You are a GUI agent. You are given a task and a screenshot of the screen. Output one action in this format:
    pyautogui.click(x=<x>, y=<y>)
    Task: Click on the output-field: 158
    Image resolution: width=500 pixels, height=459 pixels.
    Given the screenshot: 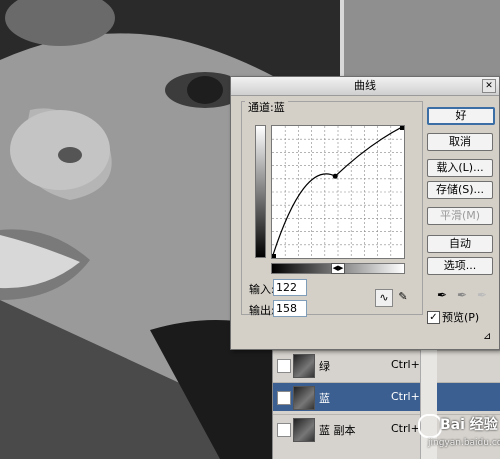 What is the action you would take?
    pyautogui.click(x=290, y=308)
    